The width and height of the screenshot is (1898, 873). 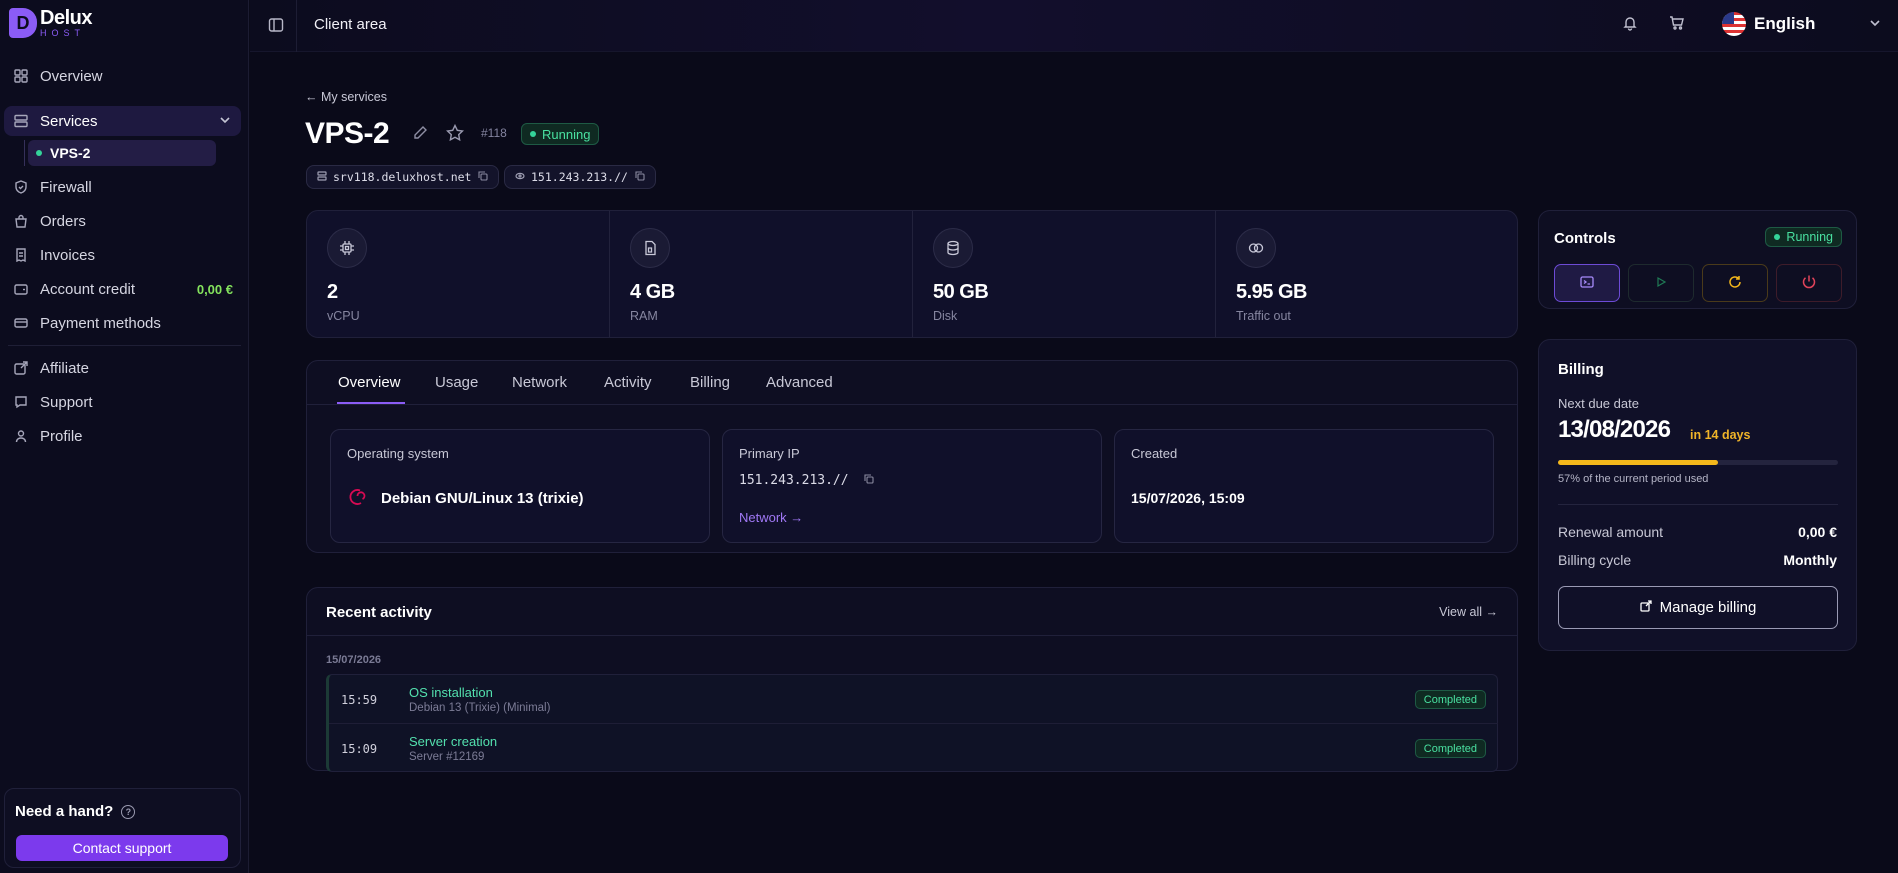 What do you see at coordinates (122, 323) in the screenshot?
I see `sidebar-item-payment-methods: Payment methods` at bounding box center [122, 323].